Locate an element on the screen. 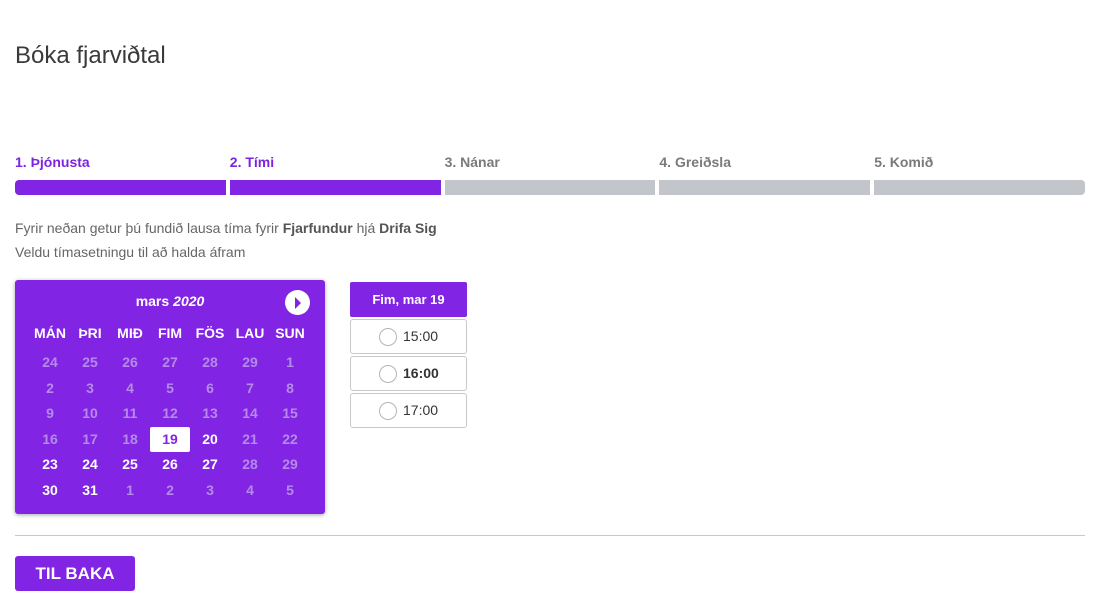  calendar-day: 9 is located at coordinates (50, 413).